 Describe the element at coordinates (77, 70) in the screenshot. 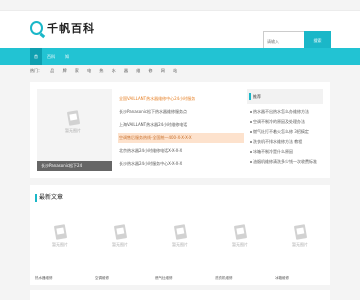

I see `hot-keyword: 家` at that location.